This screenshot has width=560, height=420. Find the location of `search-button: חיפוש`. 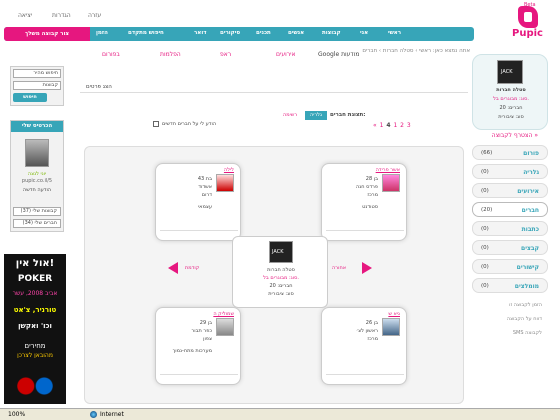

search-button: חיפוש is located at coordinates (30, 97).